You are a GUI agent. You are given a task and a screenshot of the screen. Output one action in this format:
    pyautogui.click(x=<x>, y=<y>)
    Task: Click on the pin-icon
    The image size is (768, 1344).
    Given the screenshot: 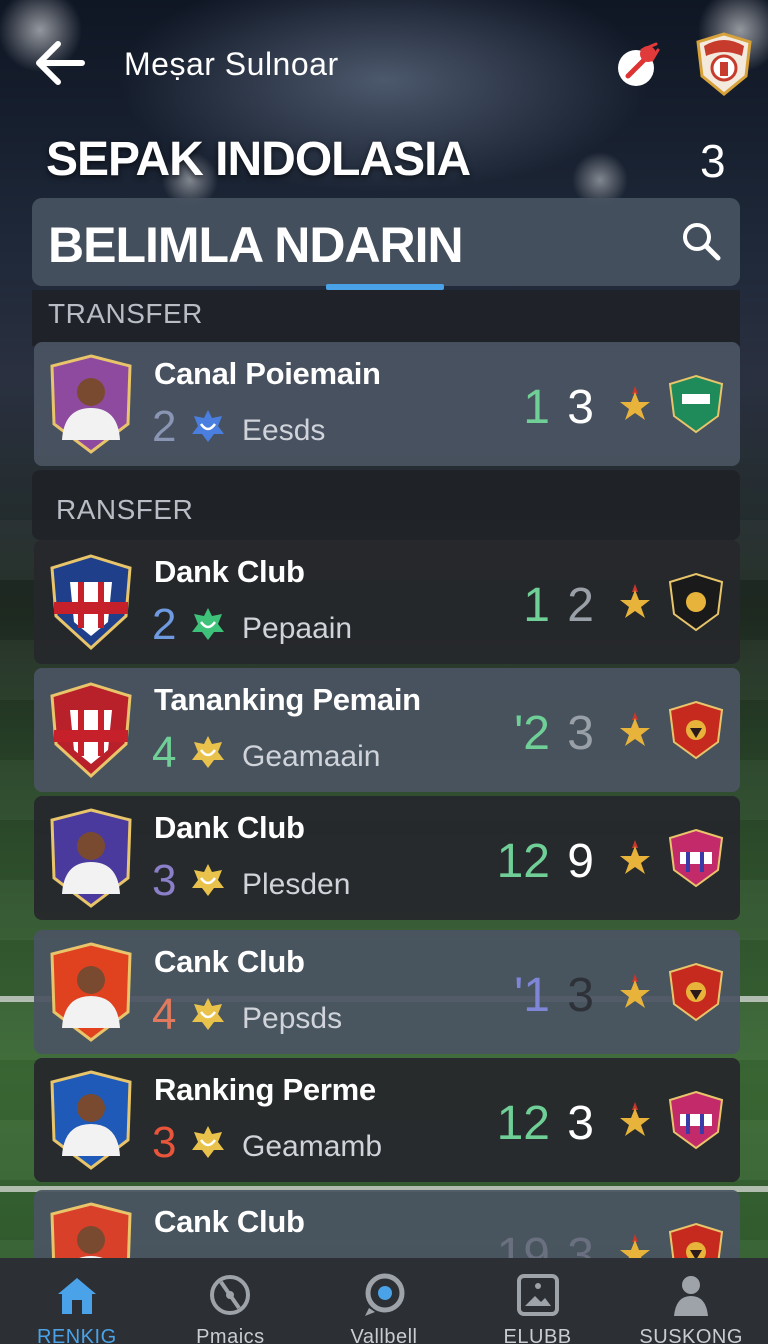 What is the action you would take?
    pyautogui.click(x=639, y=64)
    